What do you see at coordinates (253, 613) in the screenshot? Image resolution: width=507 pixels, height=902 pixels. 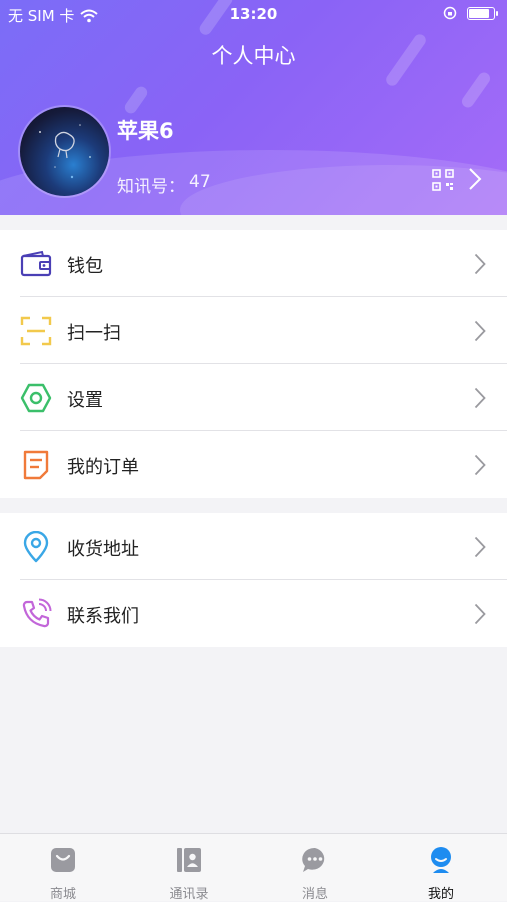 I see `menu-item-contact: 联系我们` at bounding box center [253, 613].